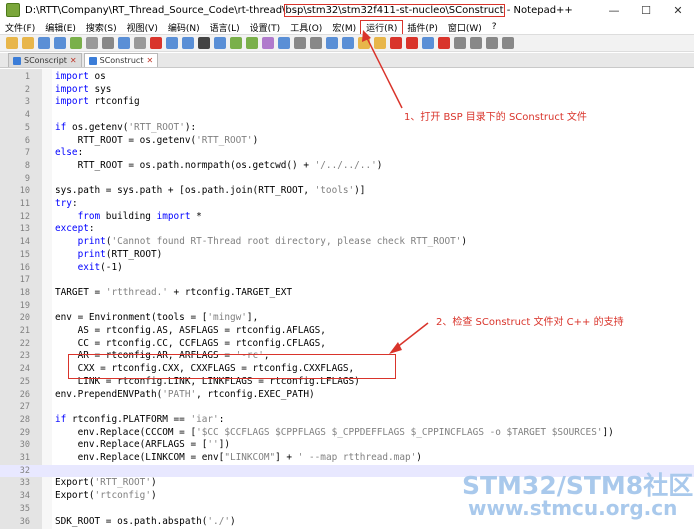 The width and height of the screenshot is (694, 529). What do you see at coordinates (395, 348) in the screenshot?
I see `arrow-2-head` at bounding box center [395, 348].